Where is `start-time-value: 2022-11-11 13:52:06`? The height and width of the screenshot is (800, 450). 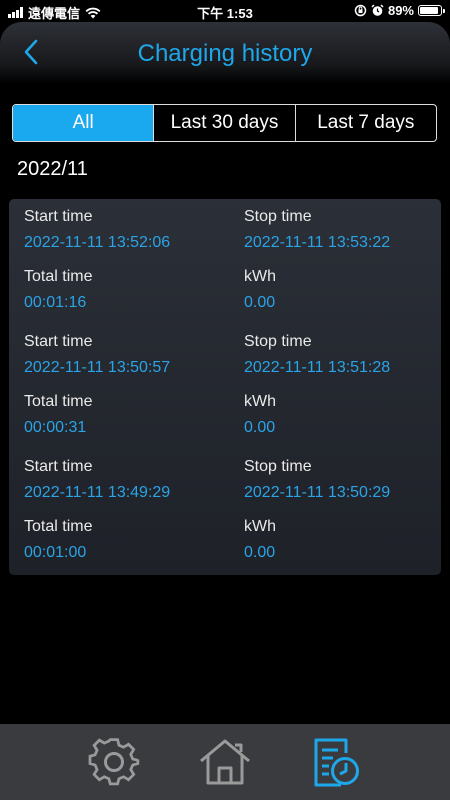 start-time-value: 2022-11-11 13:52:06 is located at coordinates (97, 242).